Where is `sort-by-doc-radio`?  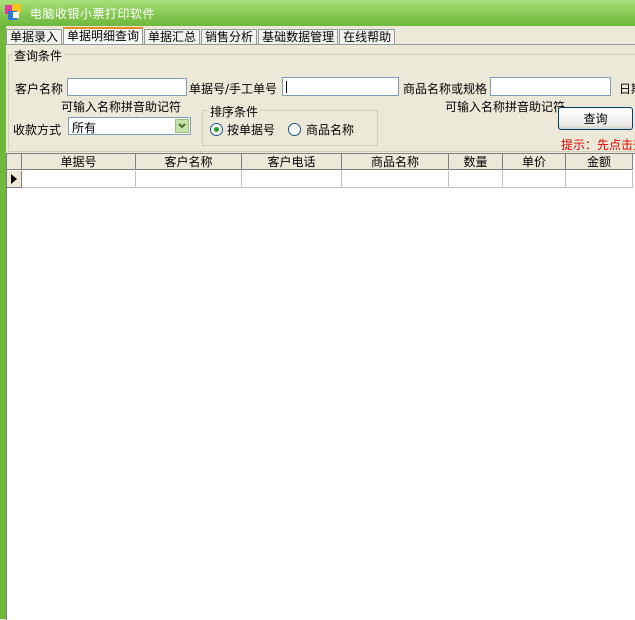
sort-by-doc-radio is located at coordinates (216, 129).